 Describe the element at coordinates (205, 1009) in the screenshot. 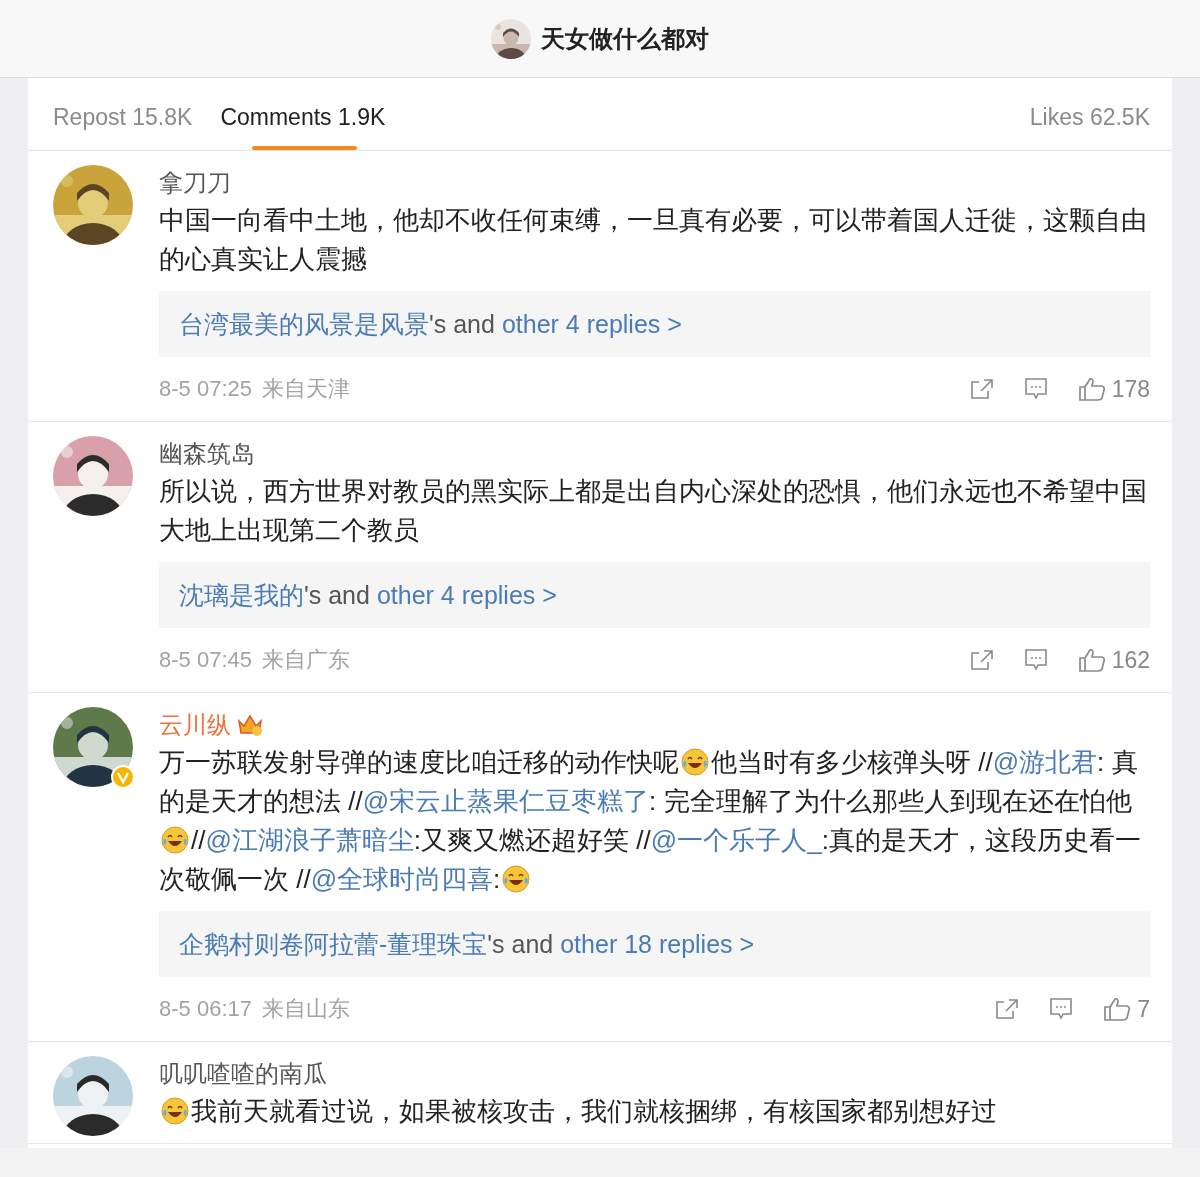

I see `comment-time: 8-5 06:17` at that location.